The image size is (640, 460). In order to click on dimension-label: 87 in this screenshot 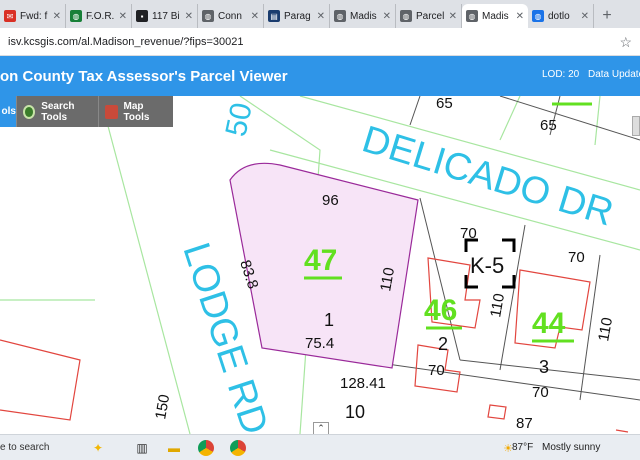, I will do `click(524, 423)`.